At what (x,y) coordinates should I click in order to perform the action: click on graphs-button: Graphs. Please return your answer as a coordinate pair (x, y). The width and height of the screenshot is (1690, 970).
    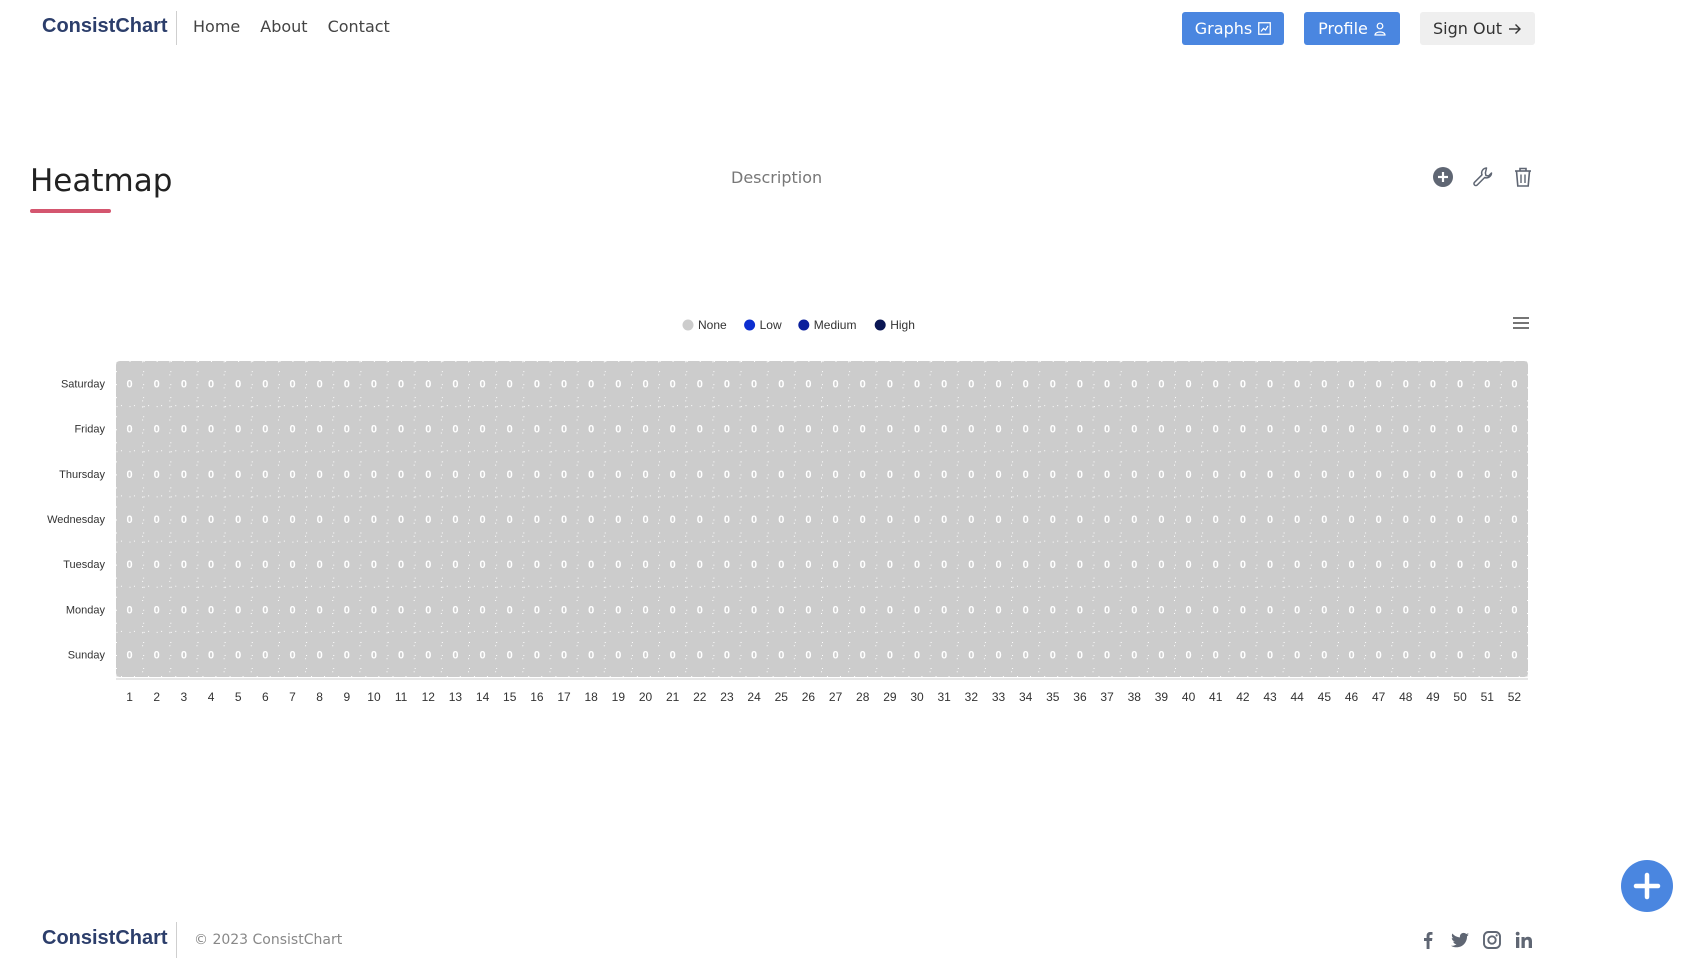
    Looking at the image, I should click on (1233, 28).